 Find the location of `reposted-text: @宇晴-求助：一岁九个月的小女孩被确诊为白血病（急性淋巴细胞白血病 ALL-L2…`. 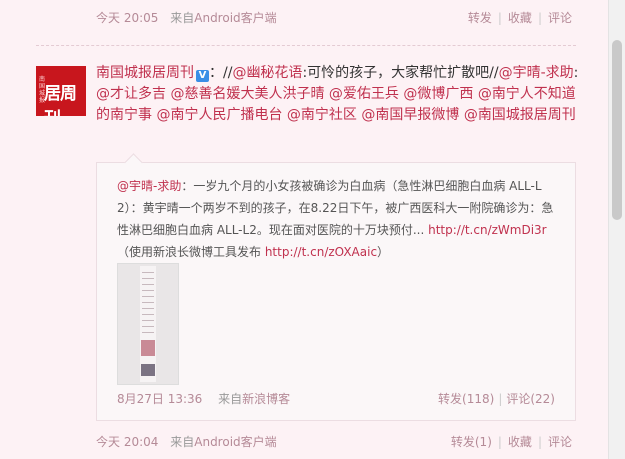

reposted-text: @宇晴-求助：一岁九个月的小女孩被确诊为白血病（急性淋巴细胞白血病 ALL-L2… is located at coordinates (337, 219).